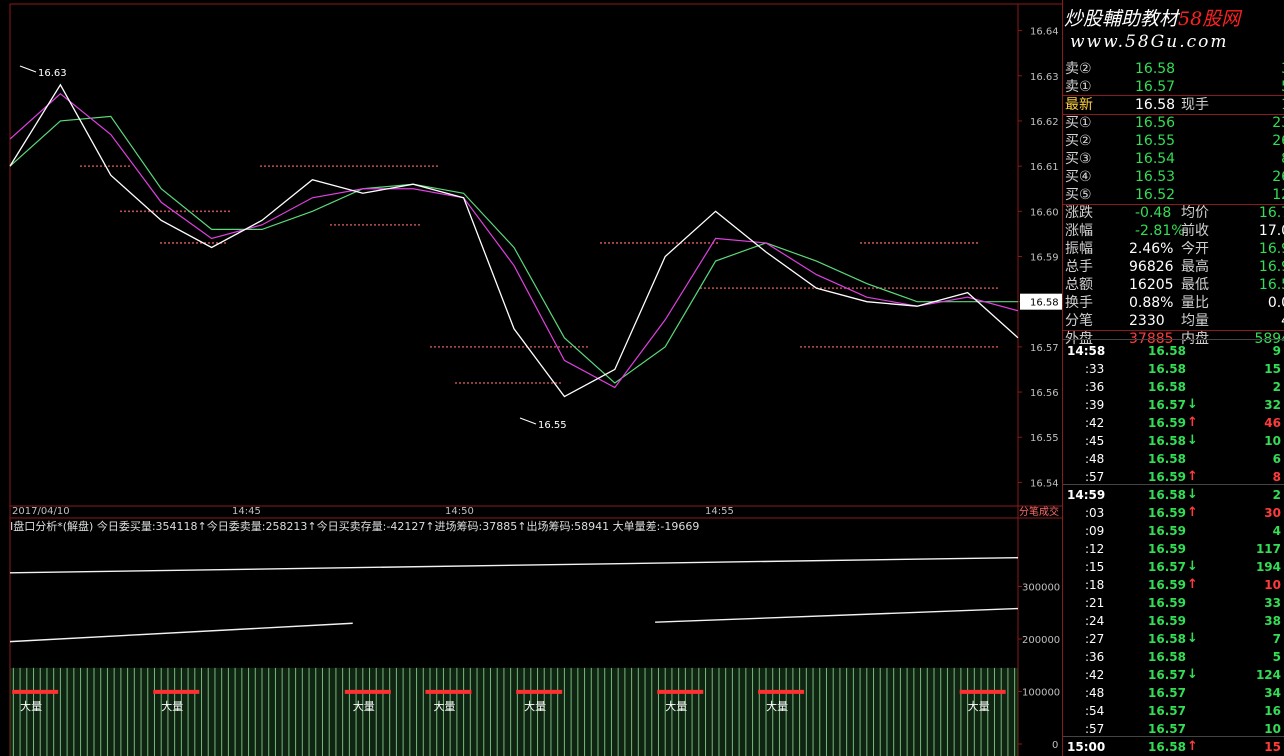 This screenshot has height=756, width=1284. What do you see at coordinates (1192, 584) in the screenshot?
I see `up-arrow-icon: ↑` at bounding box center [1192, 584].